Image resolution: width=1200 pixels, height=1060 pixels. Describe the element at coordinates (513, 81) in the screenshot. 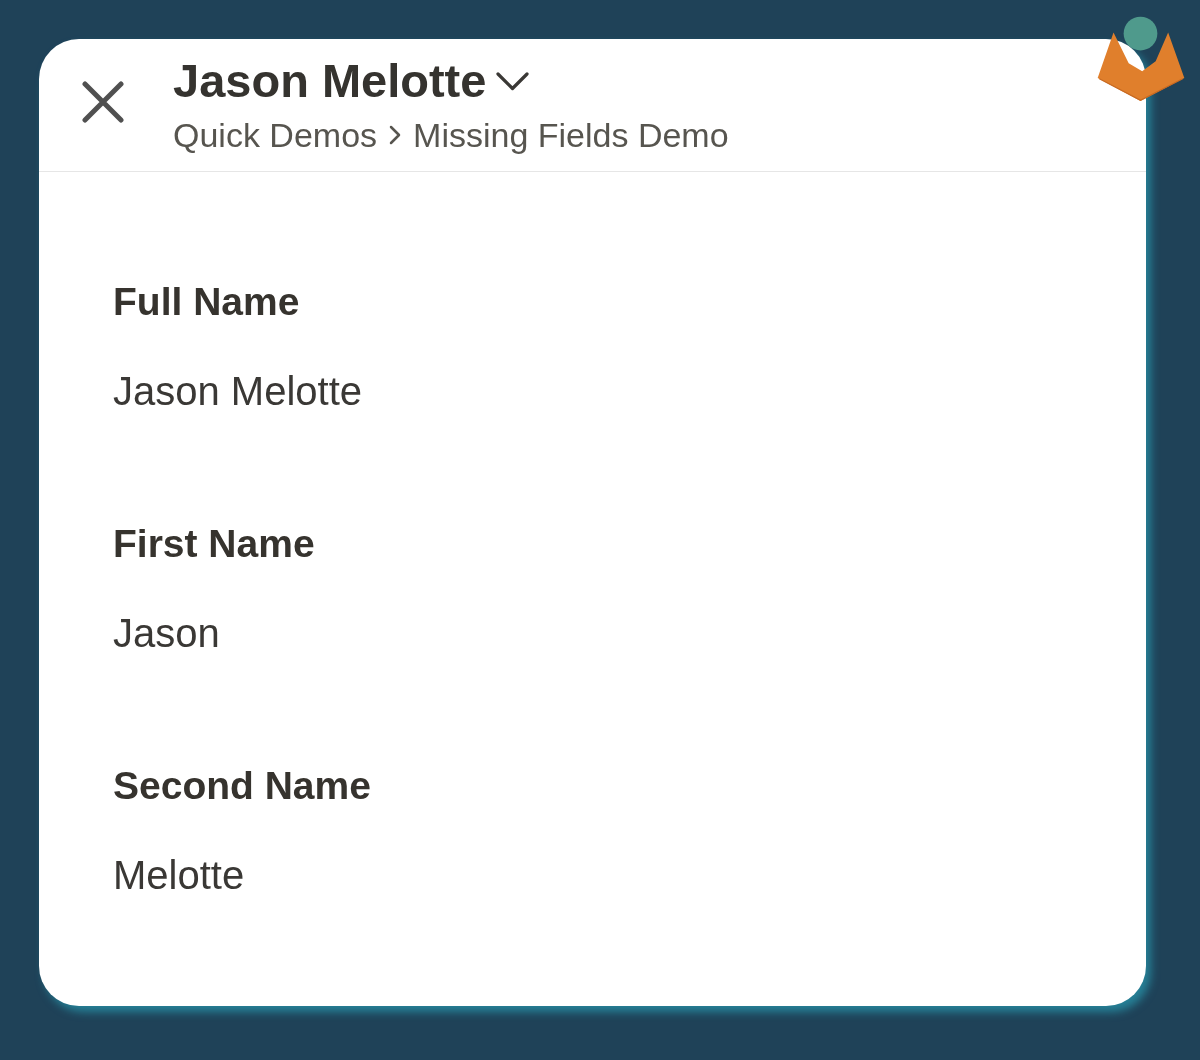

I see `chevron-down-icon` at that location.